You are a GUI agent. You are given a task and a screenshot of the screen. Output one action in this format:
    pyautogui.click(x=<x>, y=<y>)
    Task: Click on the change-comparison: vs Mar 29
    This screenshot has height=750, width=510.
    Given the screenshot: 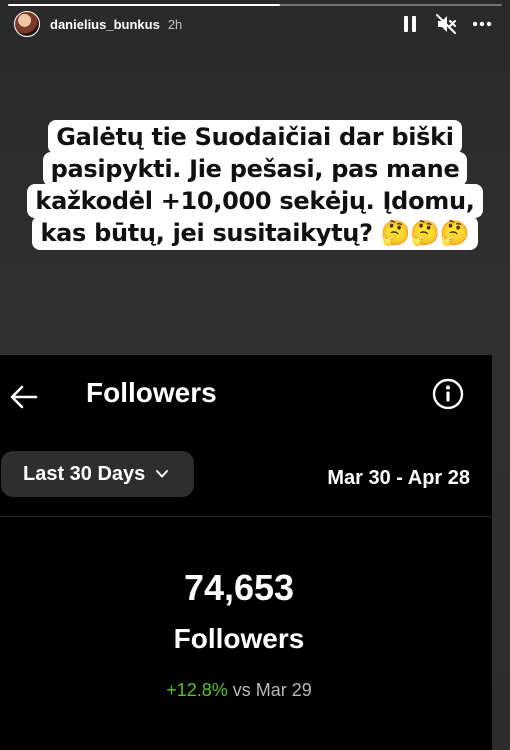 What is the action you would take?
    pyautogui.click(x=269, y=690)
    